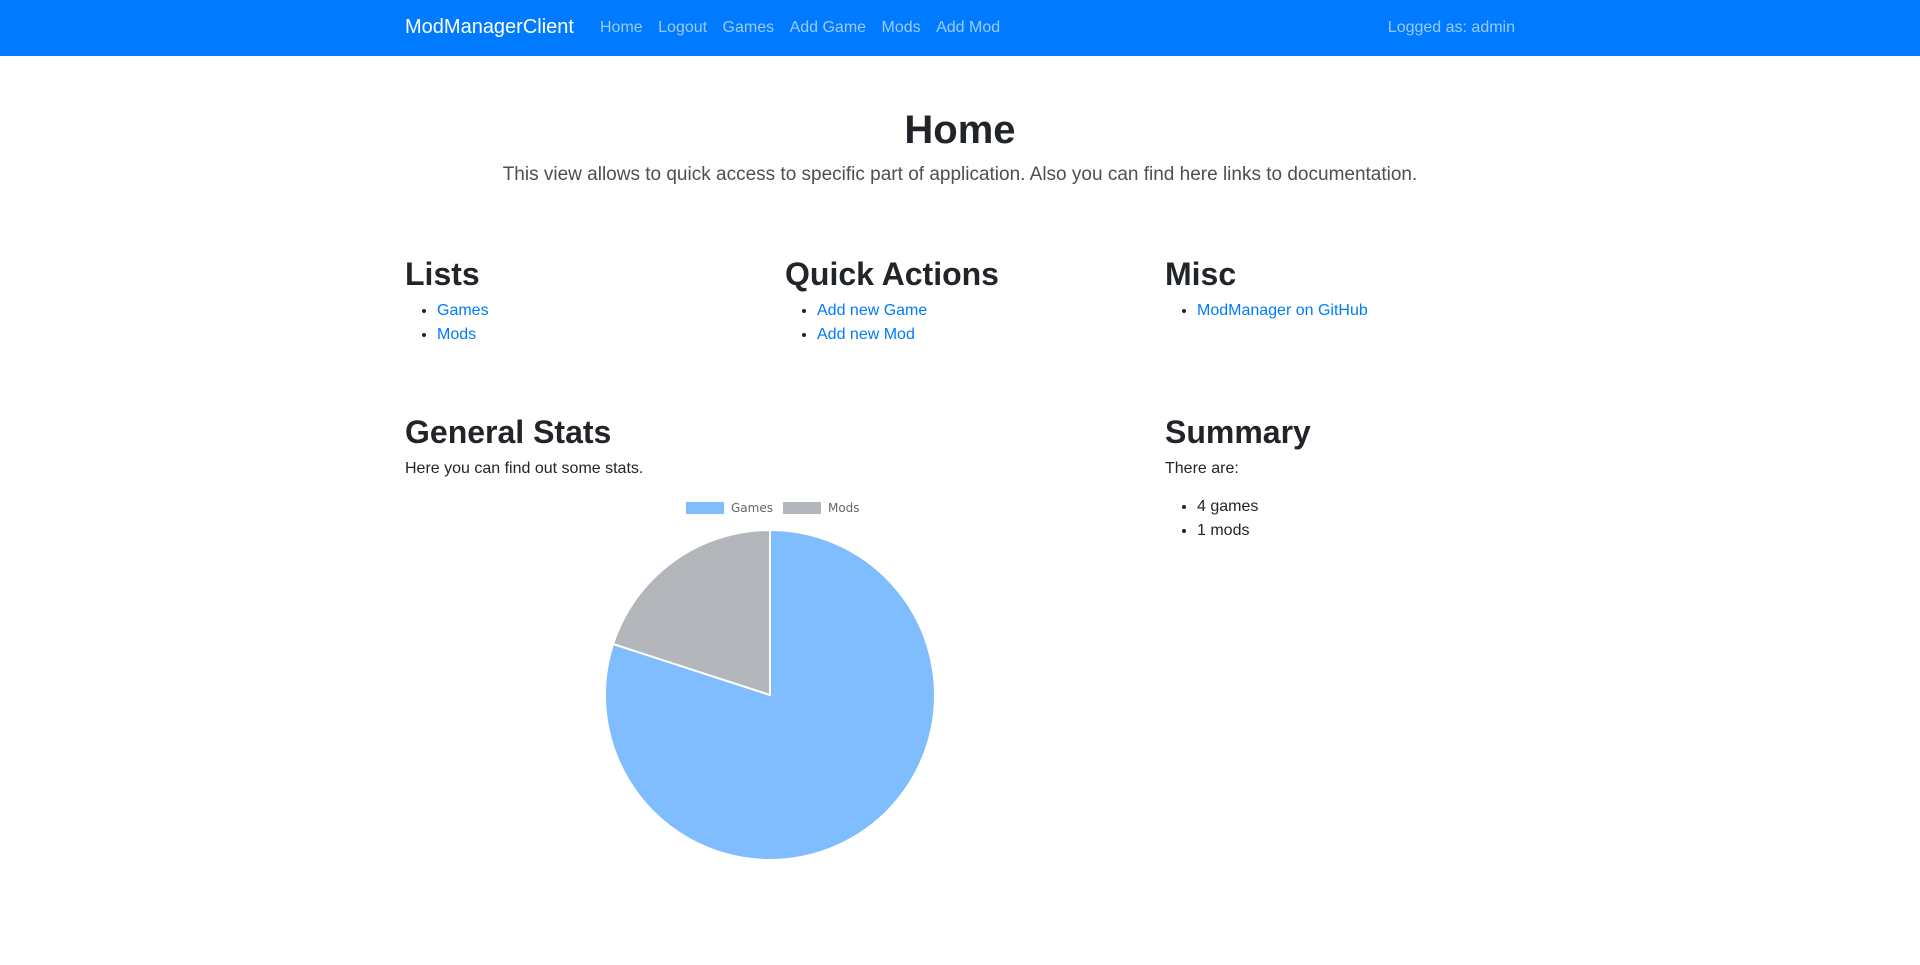 This screenshot has width=1920, height=965. I want to click on stats-chart: Games Mods, so click(770, 685).